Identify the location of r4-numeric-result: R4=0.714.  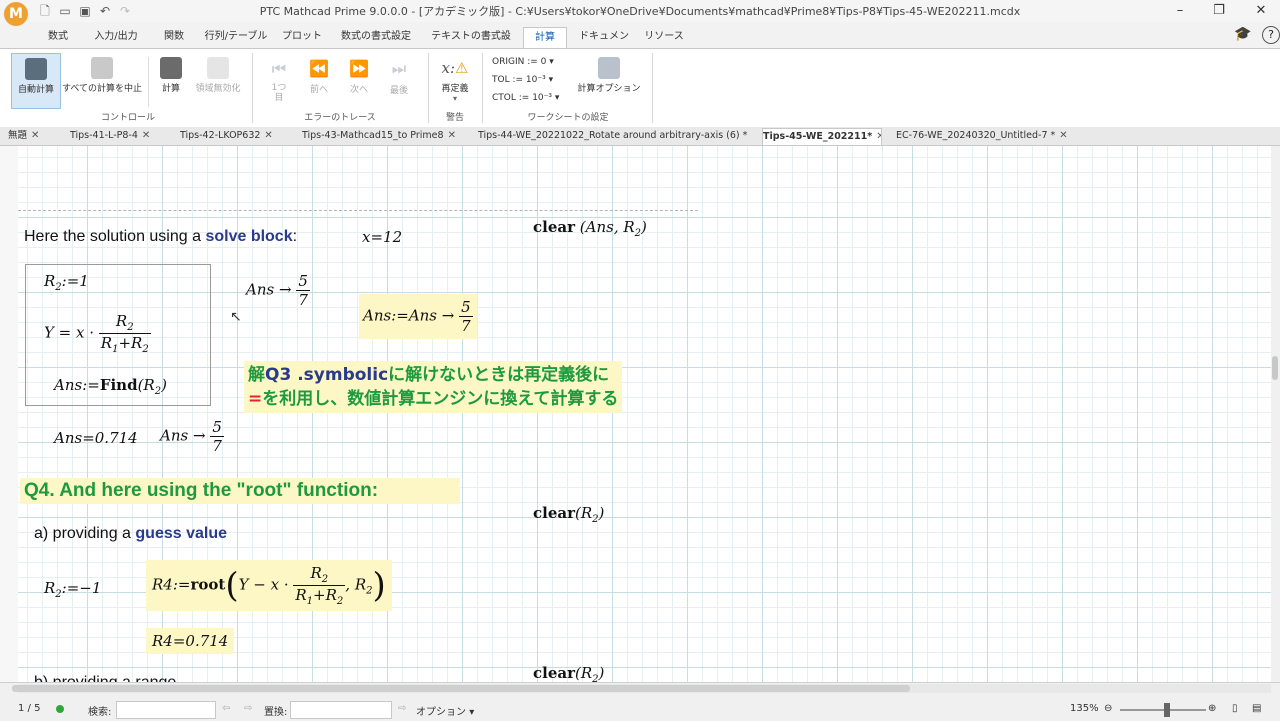
(190, 641).